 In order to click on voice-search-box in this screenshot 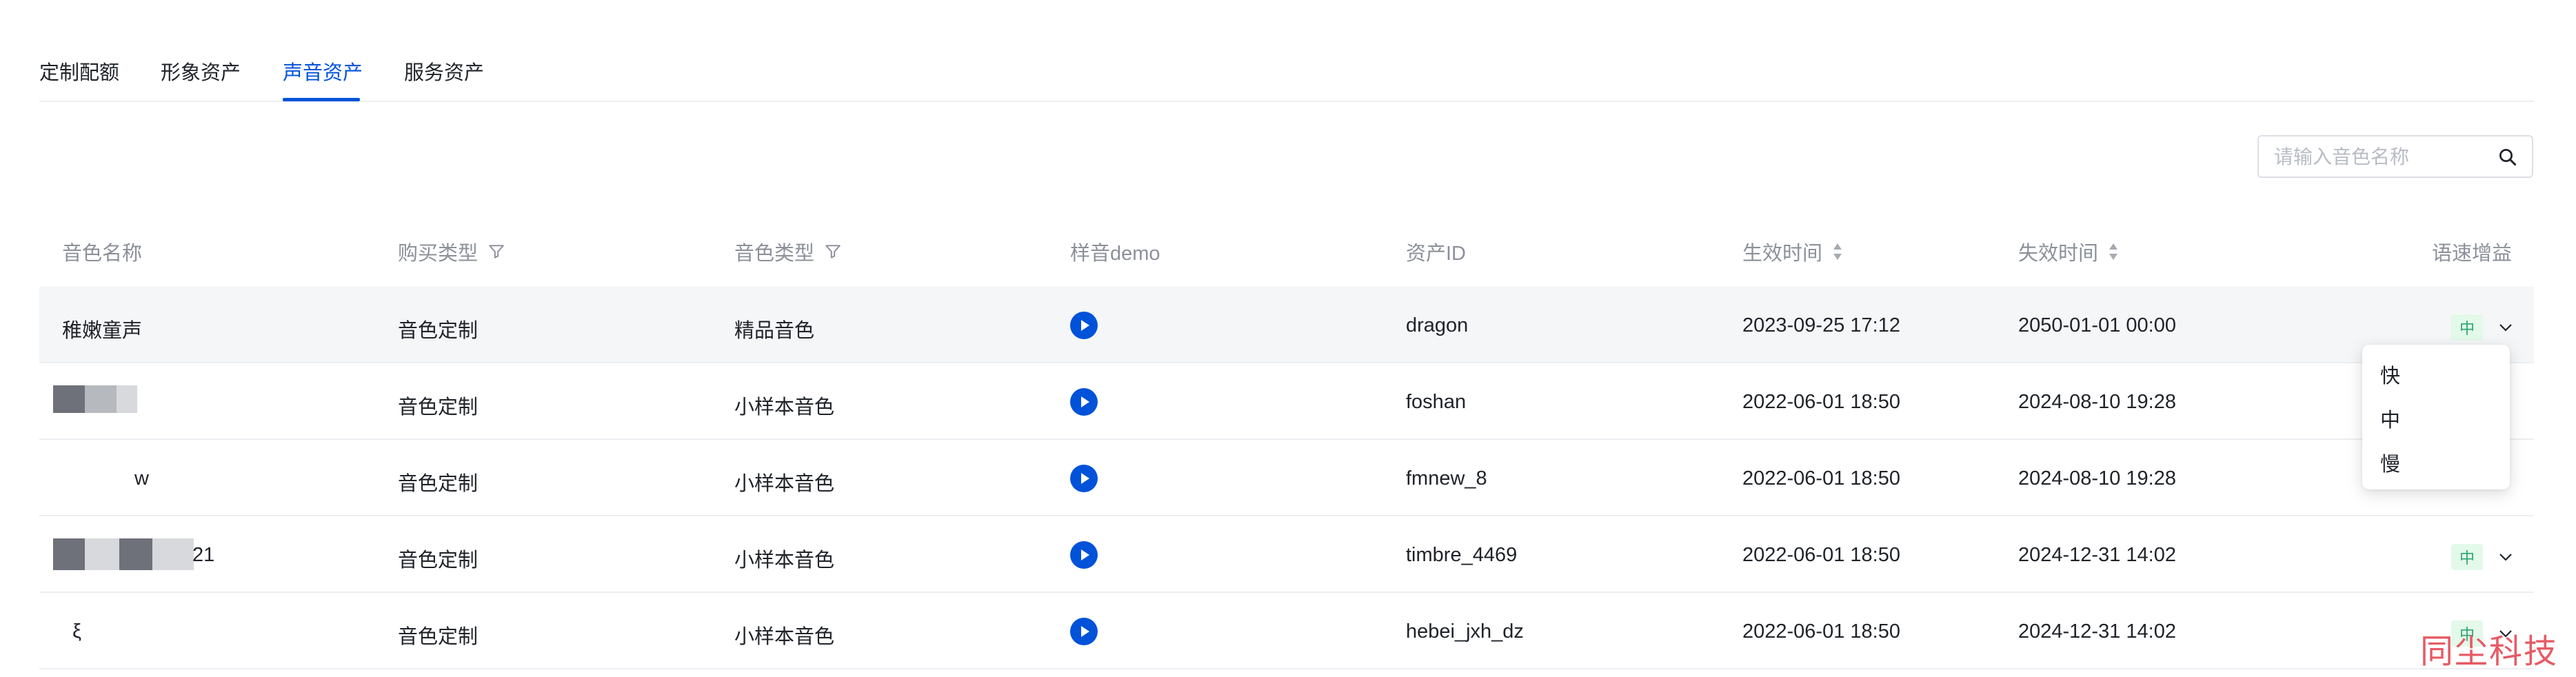, I will do `click(2395, 156)`.